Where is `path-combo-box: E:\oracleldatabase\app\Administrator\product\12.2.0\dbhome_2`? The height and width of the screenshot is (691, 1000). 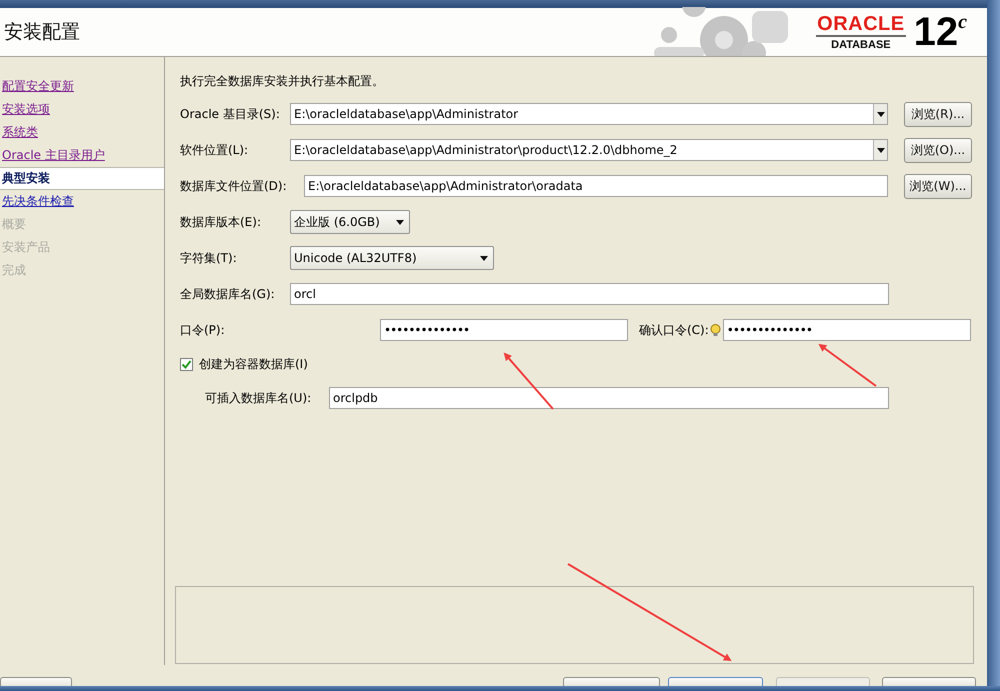
path-combo-box: E:\oracleldatabase\app\Administrator\product\12.2.0\dbhome_2 is located at coordinates (589, 150).